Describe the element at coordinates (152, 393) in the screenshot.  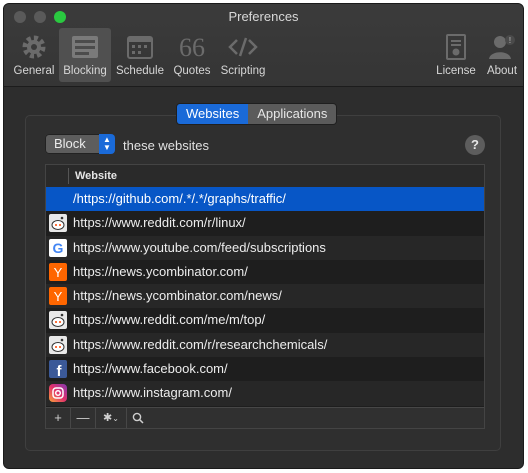
I see `row-url: https://www.instagram.com/` at that location.